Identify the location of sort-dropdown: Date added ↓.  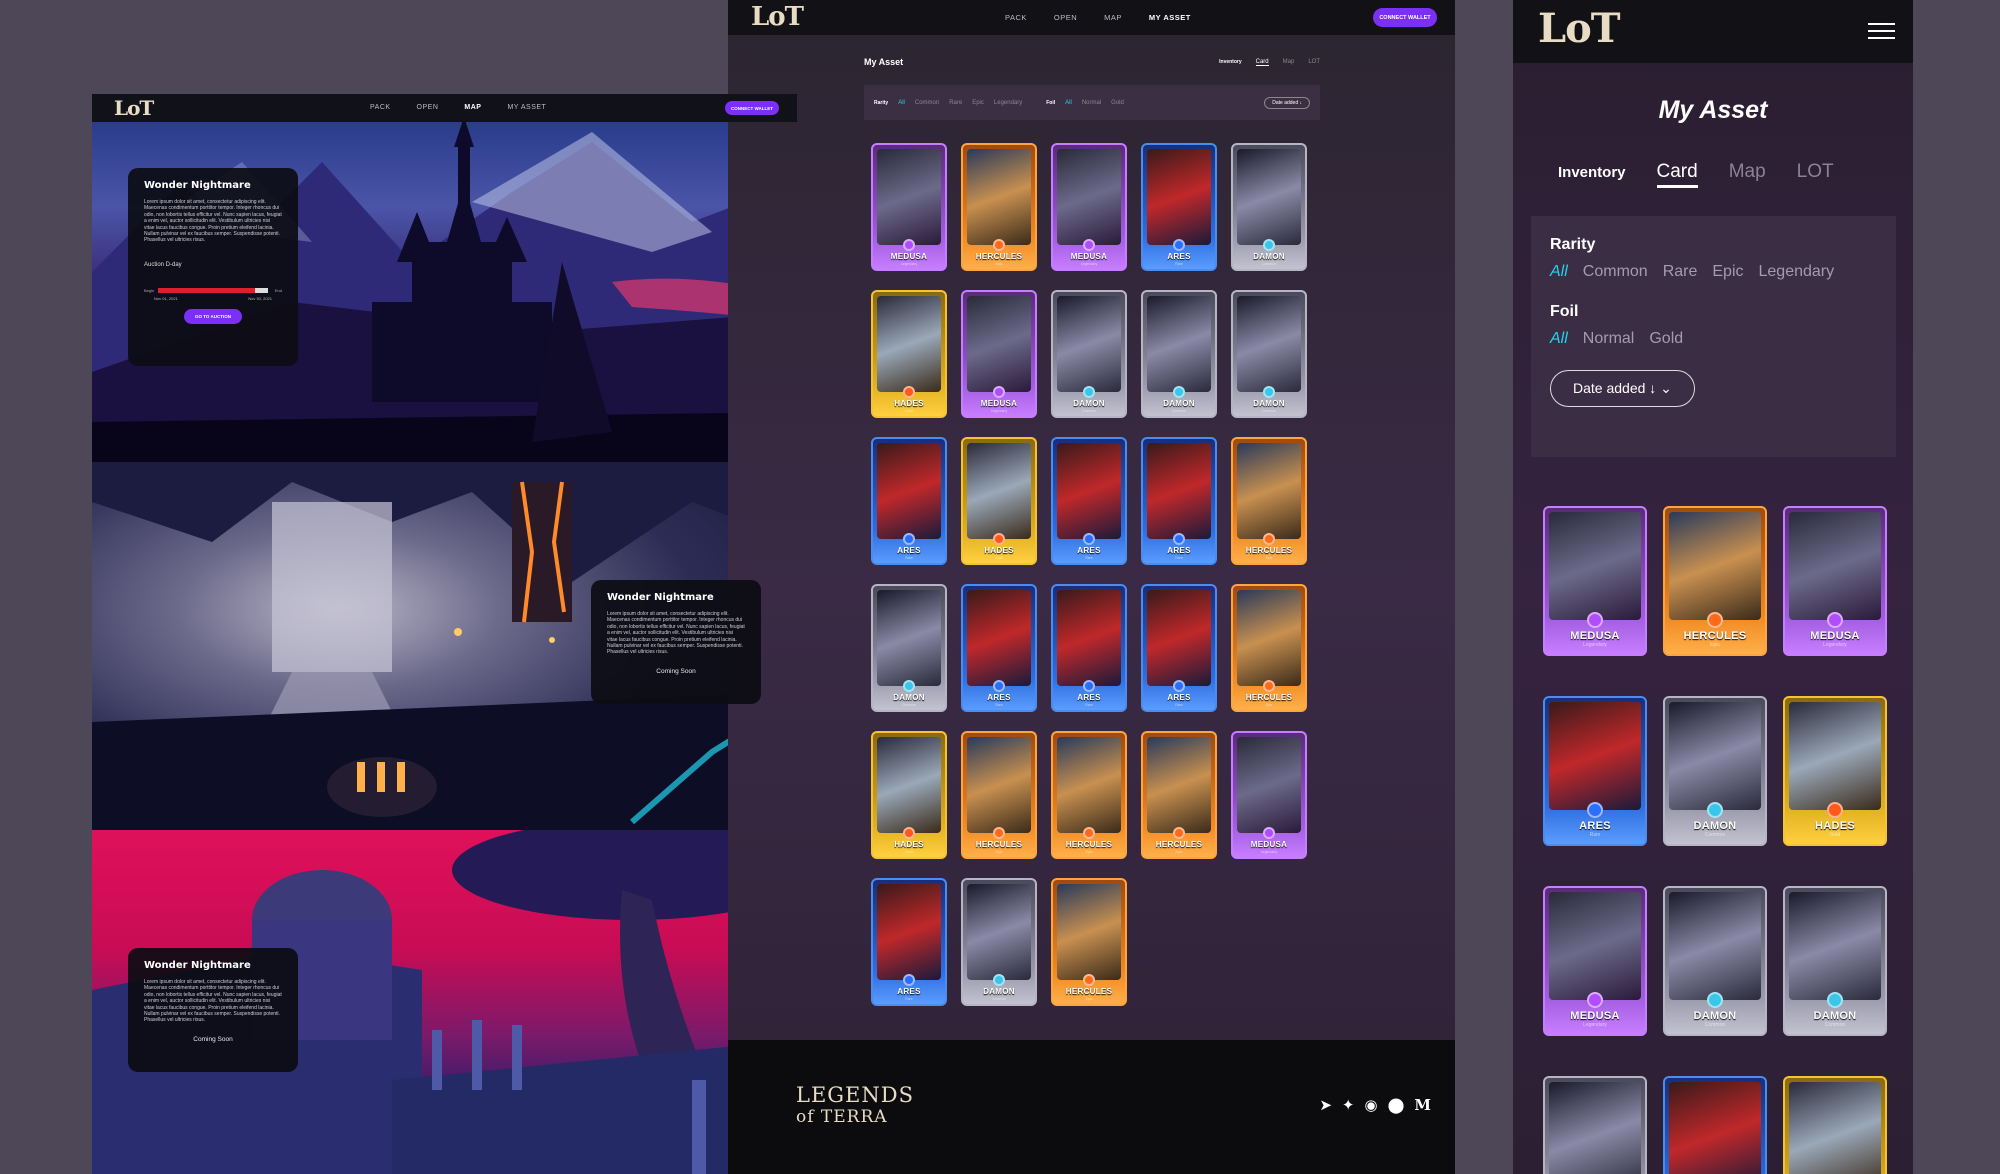
(1287, 102).